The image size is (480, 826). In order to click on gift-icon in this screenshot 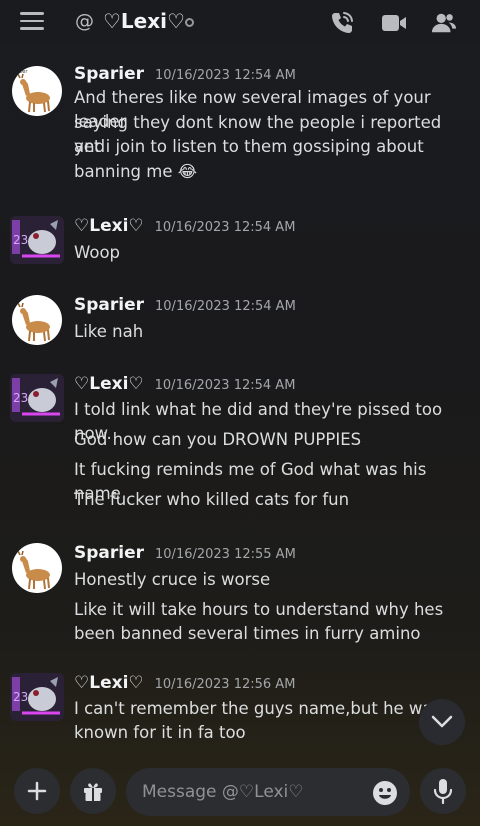, I will do `click(93, 792)`.